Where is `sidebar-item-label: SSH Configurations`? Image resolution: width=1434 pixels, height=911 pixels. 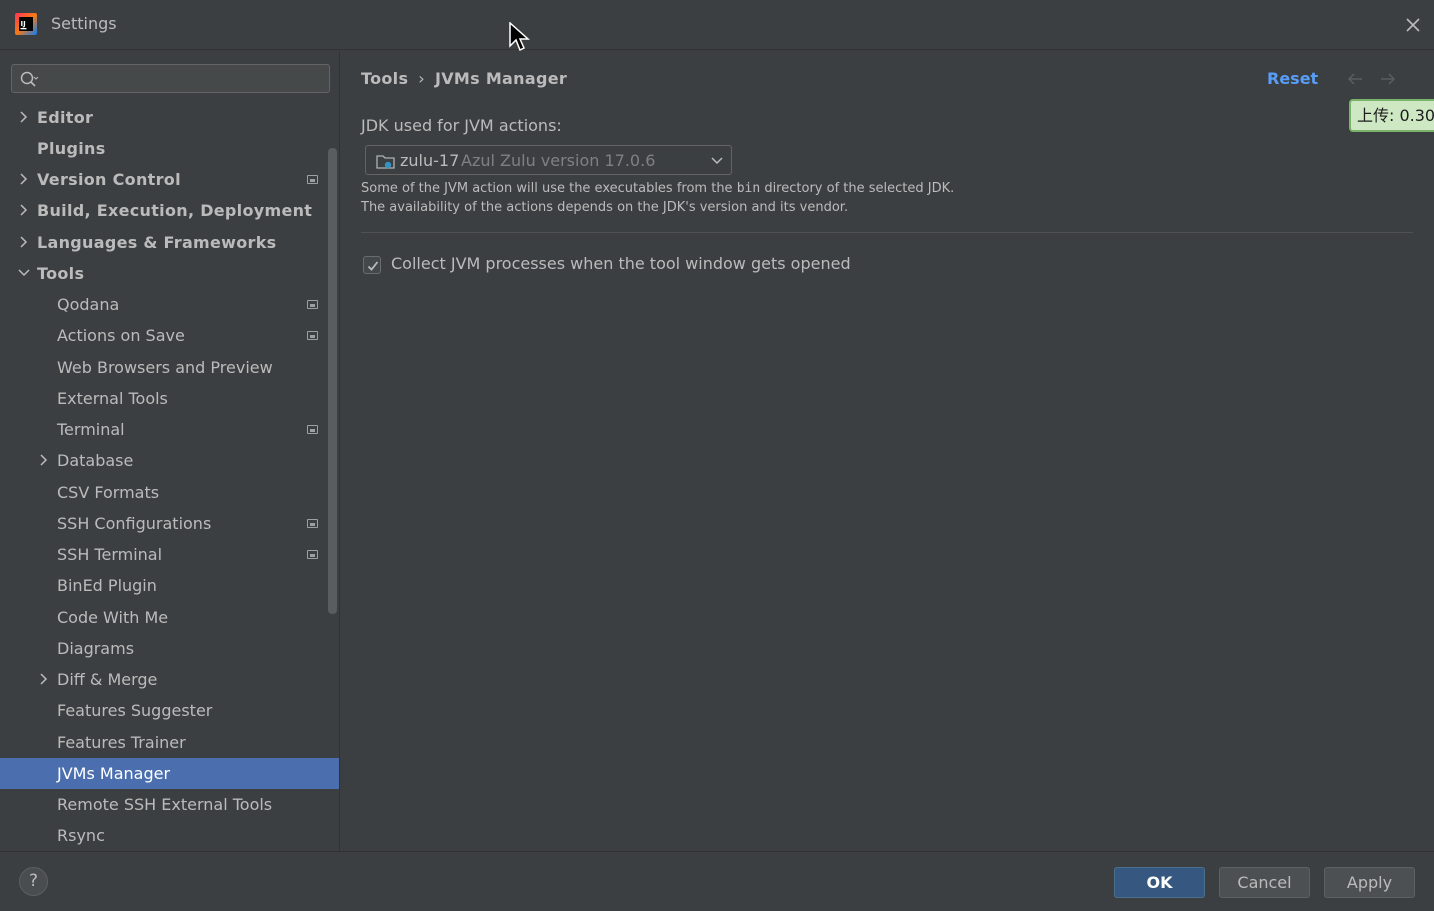 sidebar-item-label: SSH Configurations is located at coordinates (134, 523).